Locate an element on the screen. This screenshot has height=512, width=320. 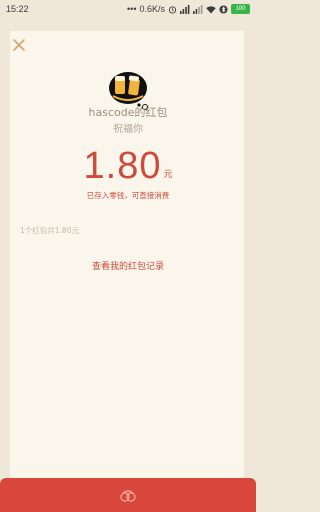
deposit-note: 已存入零钱，可直接消费 is located at coordinates (128, 195).